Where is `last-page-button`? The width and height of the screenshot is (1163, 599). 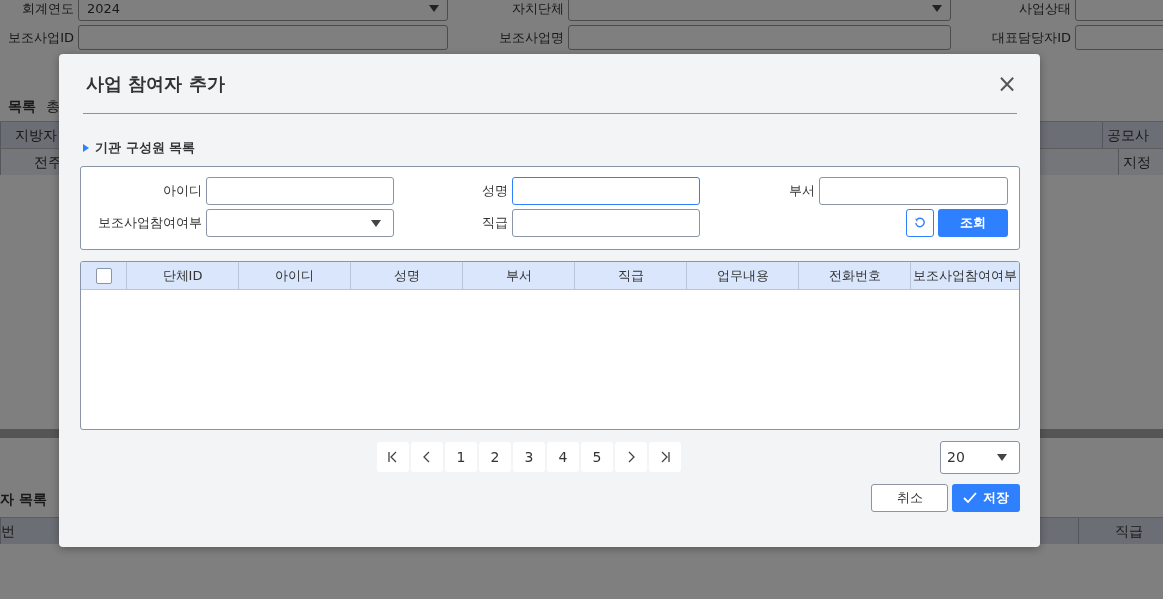
last-page-button is located at coordinates (665, 457).